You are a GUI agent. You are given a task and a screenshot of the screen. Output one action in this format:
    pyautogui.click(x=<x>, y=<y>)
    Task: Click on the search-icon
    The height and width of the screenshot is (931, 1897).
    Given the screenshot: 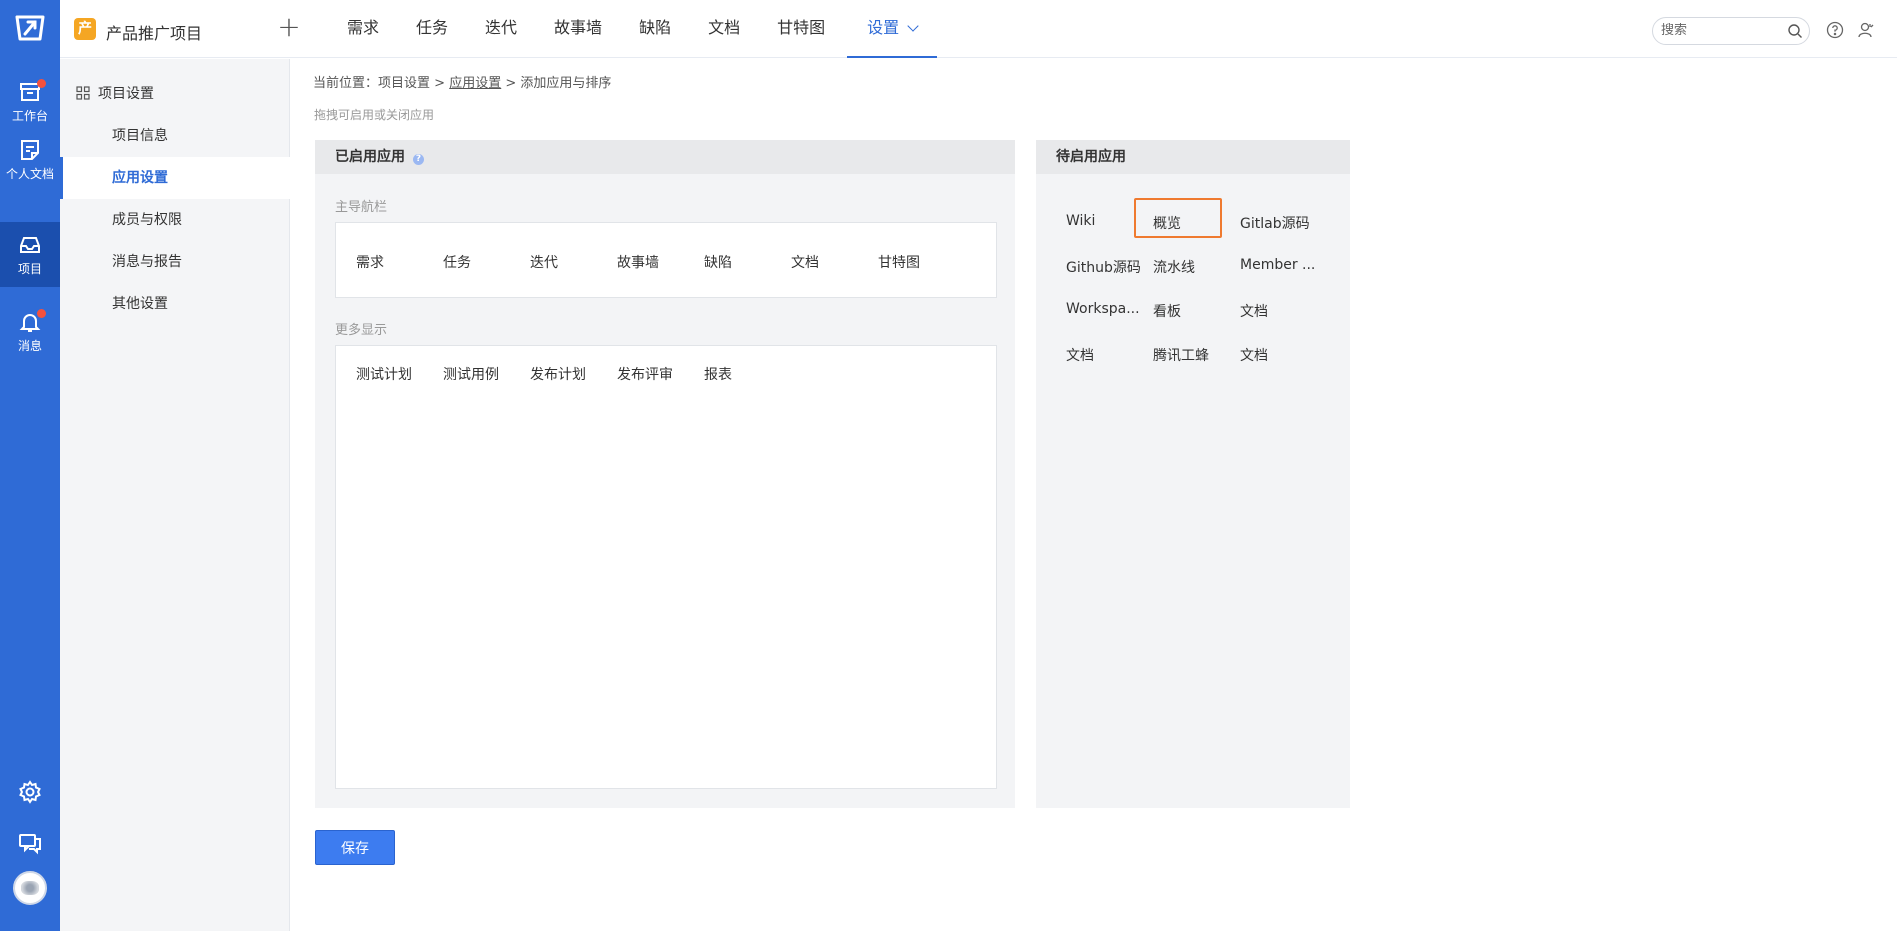 What is the action you would take?
    pyautogui.click(x=1795, y=31)
    